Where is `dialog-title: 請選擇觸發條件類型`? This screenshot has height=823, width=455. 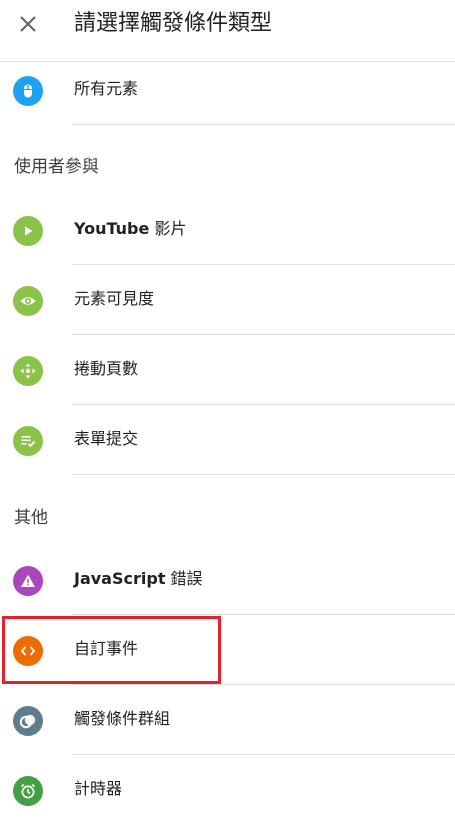
dialog-title: 請選擇觸發條件類型 is located at coordinates (173, 23).